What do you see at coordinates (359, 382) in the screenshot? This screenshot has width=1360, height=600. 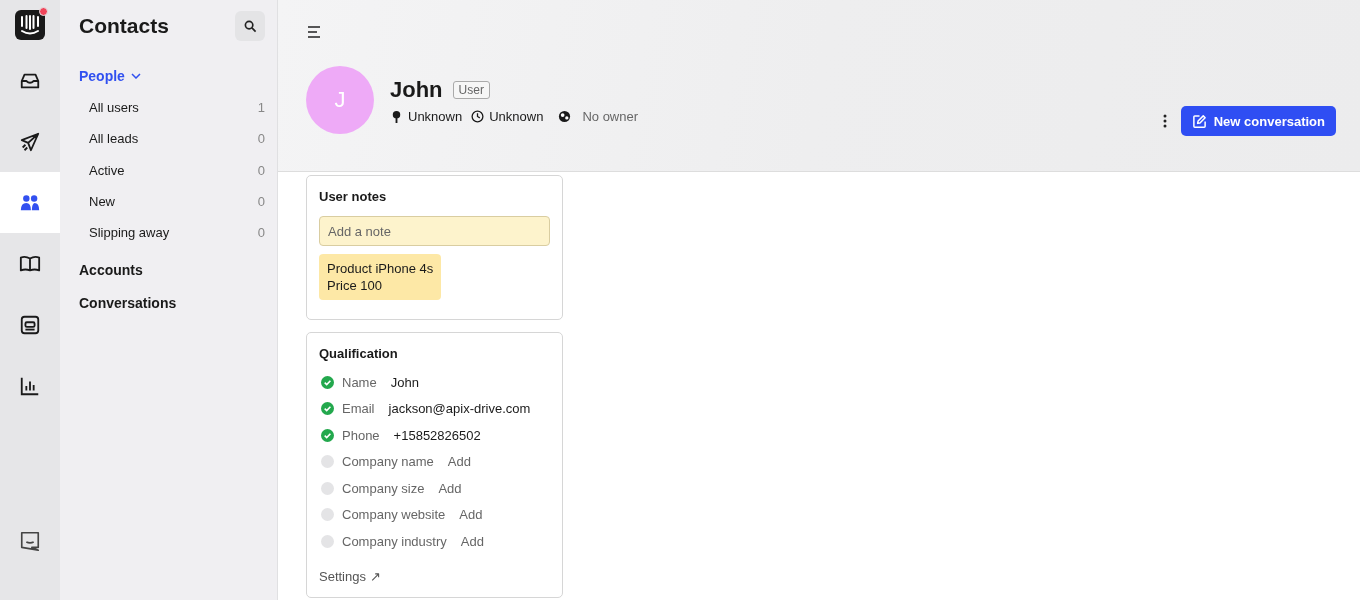 I see `field-label: Name` at bounding box center [359, 382].